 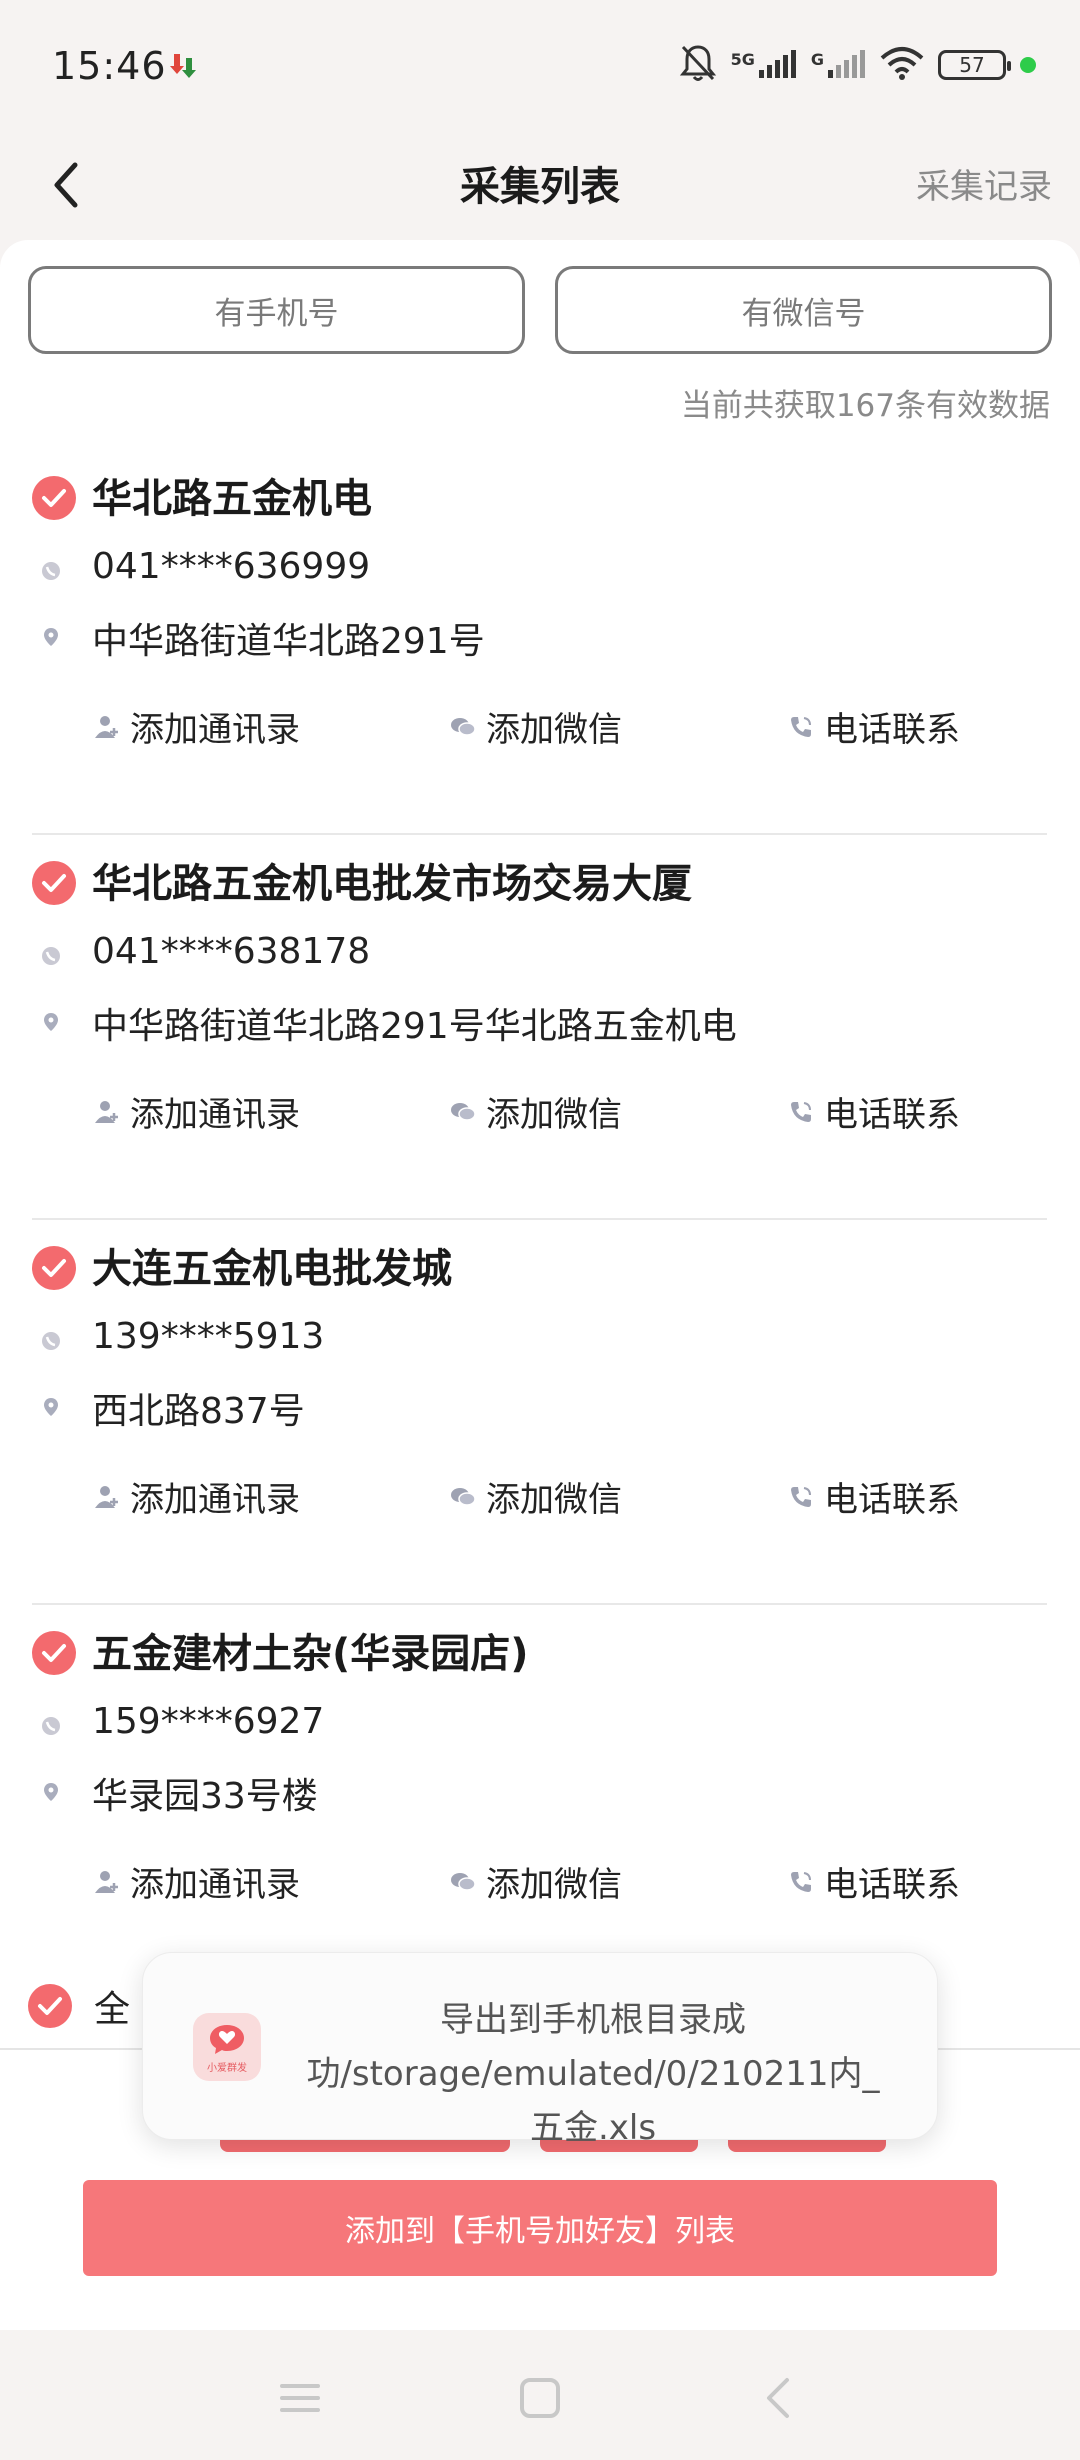 What do you see at coordinates (205, 1796) in the screenshot?
I see `item-address: 华录园33号楼` at bounding box center [205, 1796].